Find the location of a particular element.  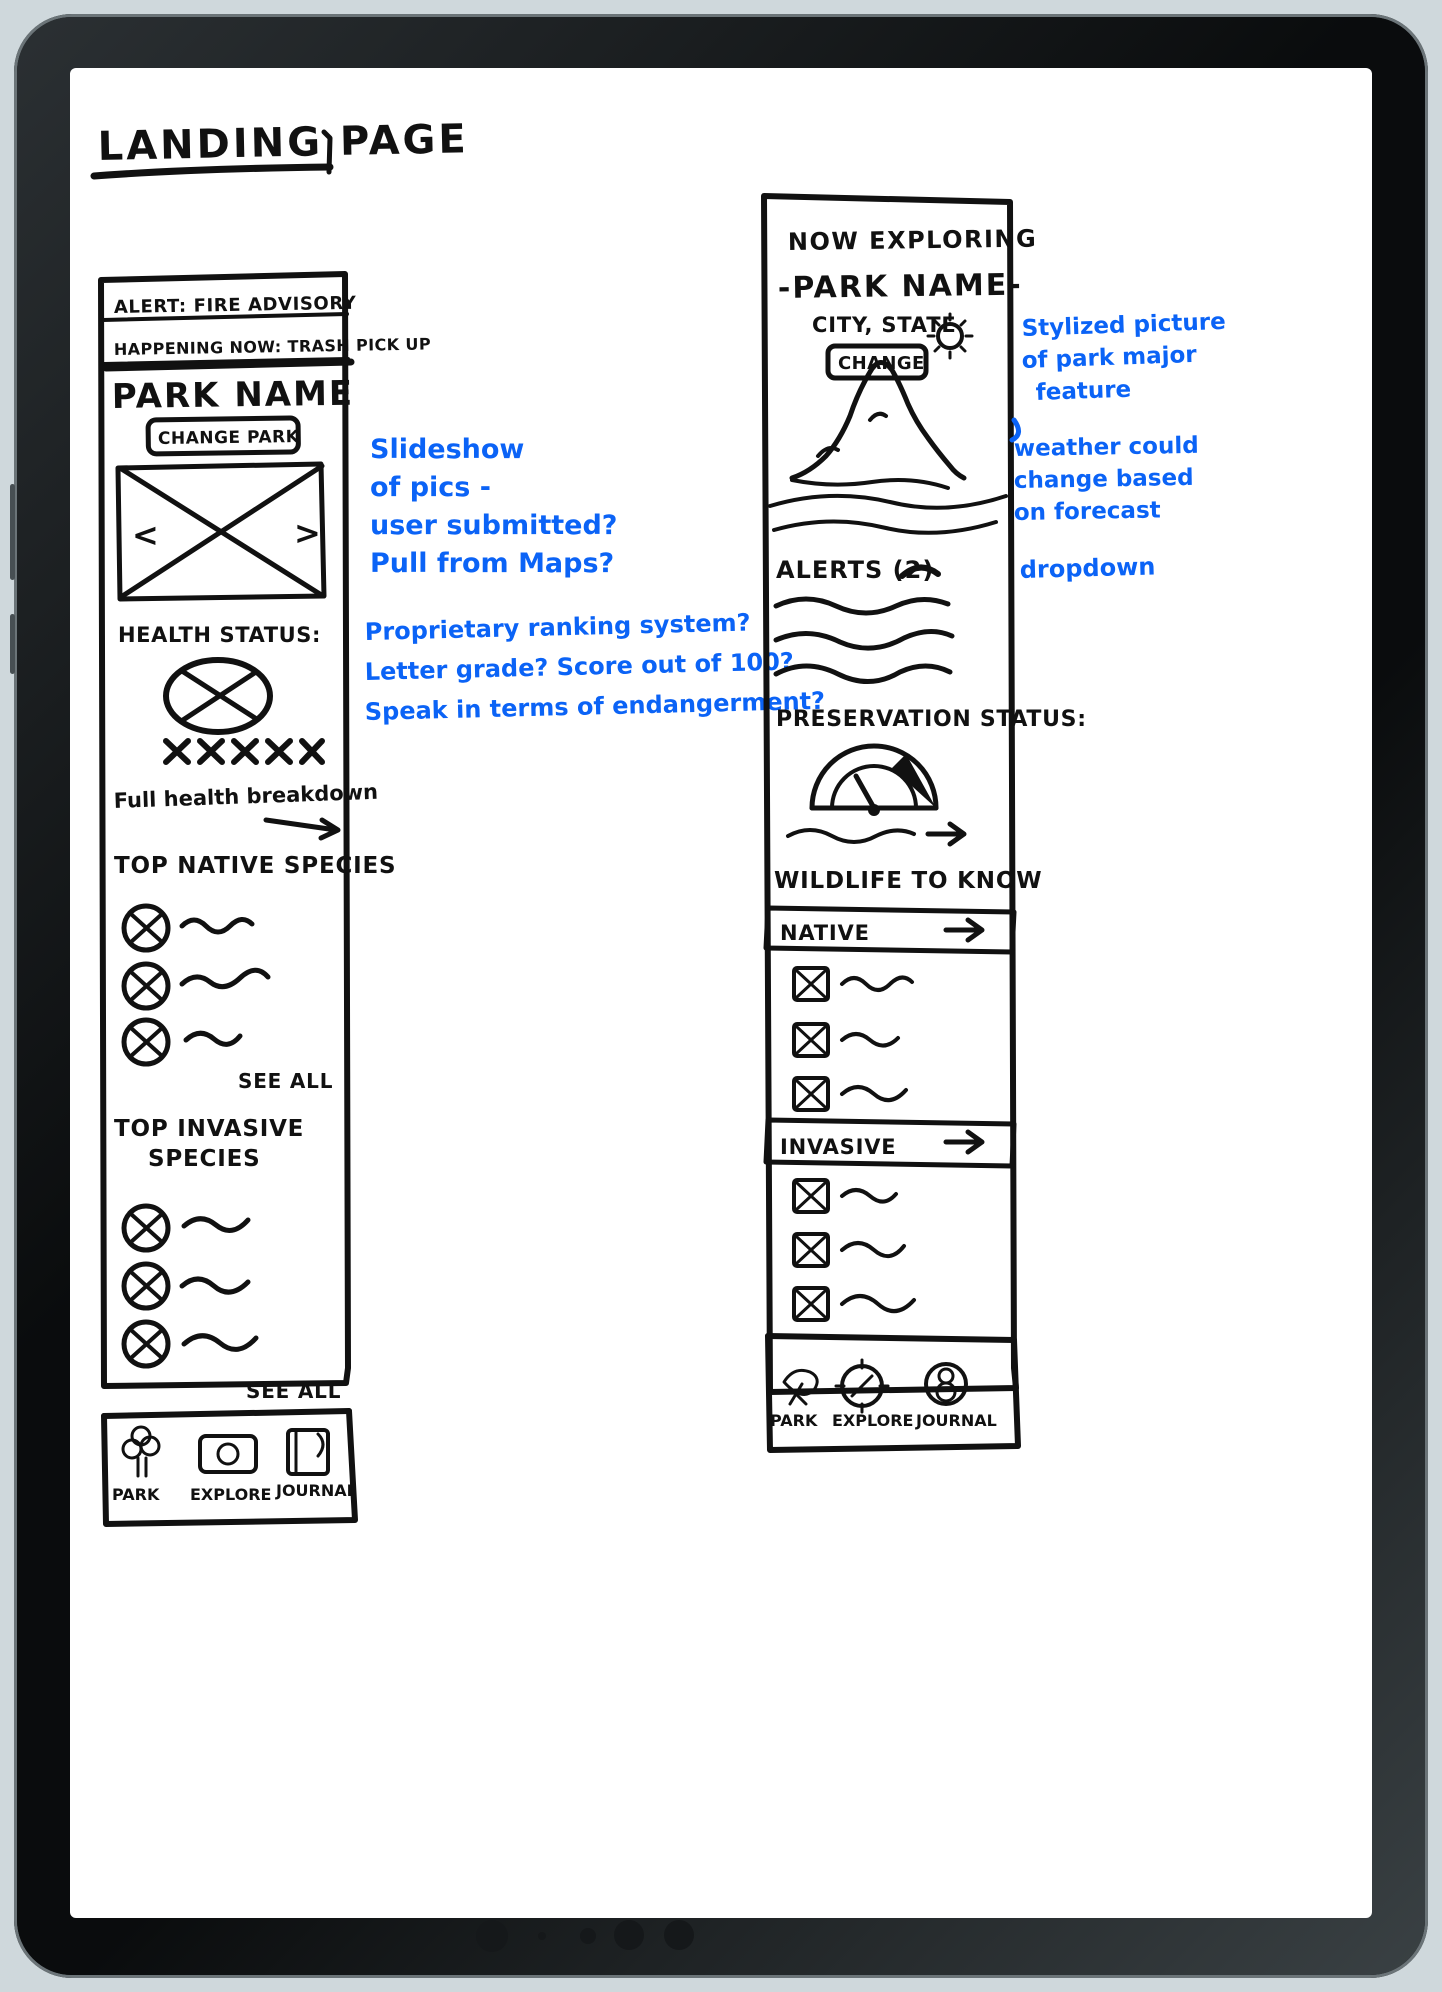

page-title-group: LANDING PAGE is located at coordinates (279, 148).